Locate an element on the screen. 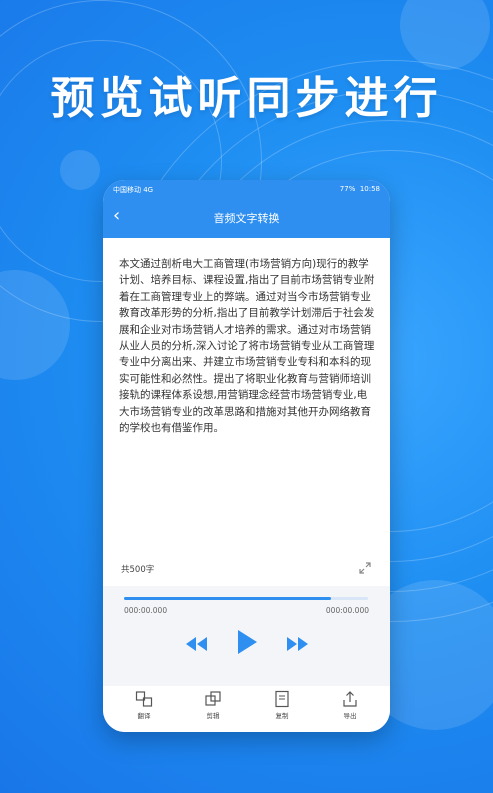 The height and width of the screenshot is (793, 493). progress-track is located at coordinates (246, 598).